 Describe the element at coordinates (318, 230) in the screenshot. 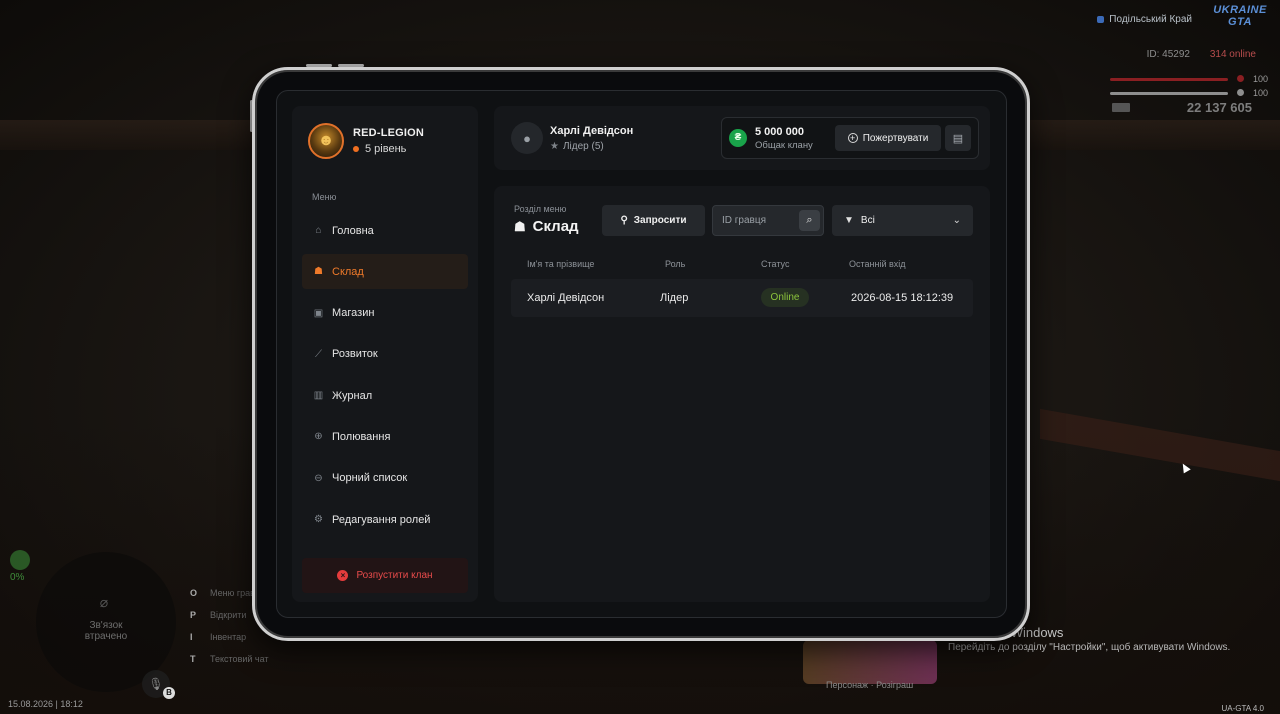

I see `home-icon: ⌂` at that location.